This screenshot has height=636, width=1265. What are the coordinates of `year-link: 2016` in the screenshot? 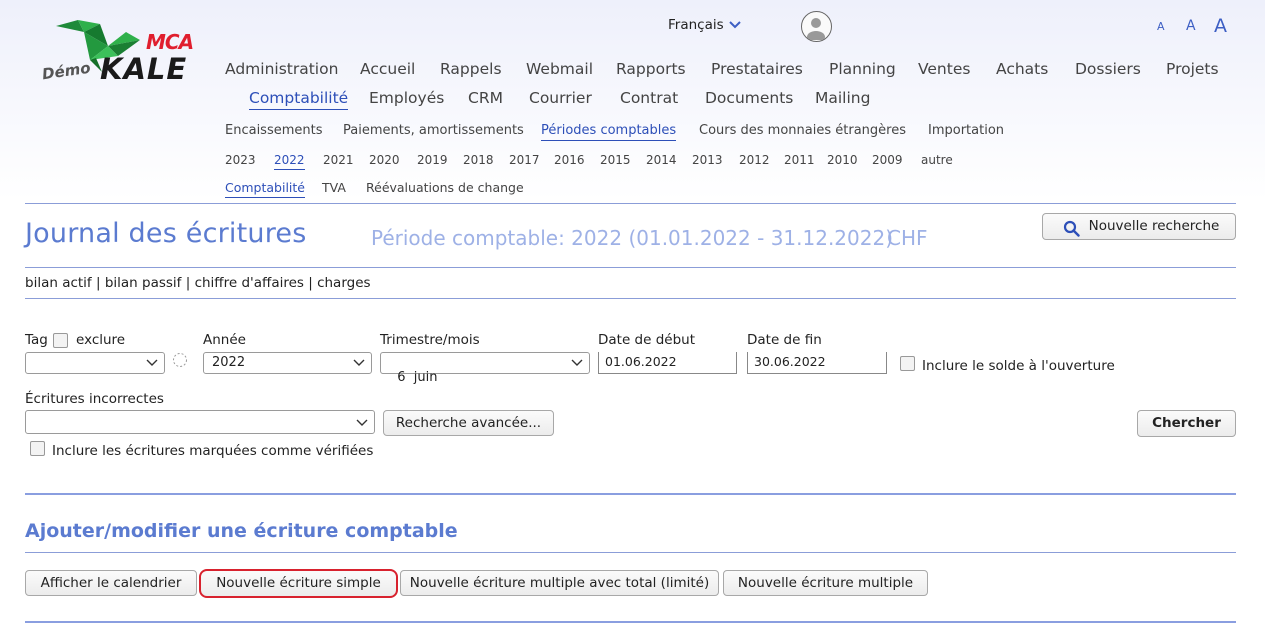 It's located at (569, 160).